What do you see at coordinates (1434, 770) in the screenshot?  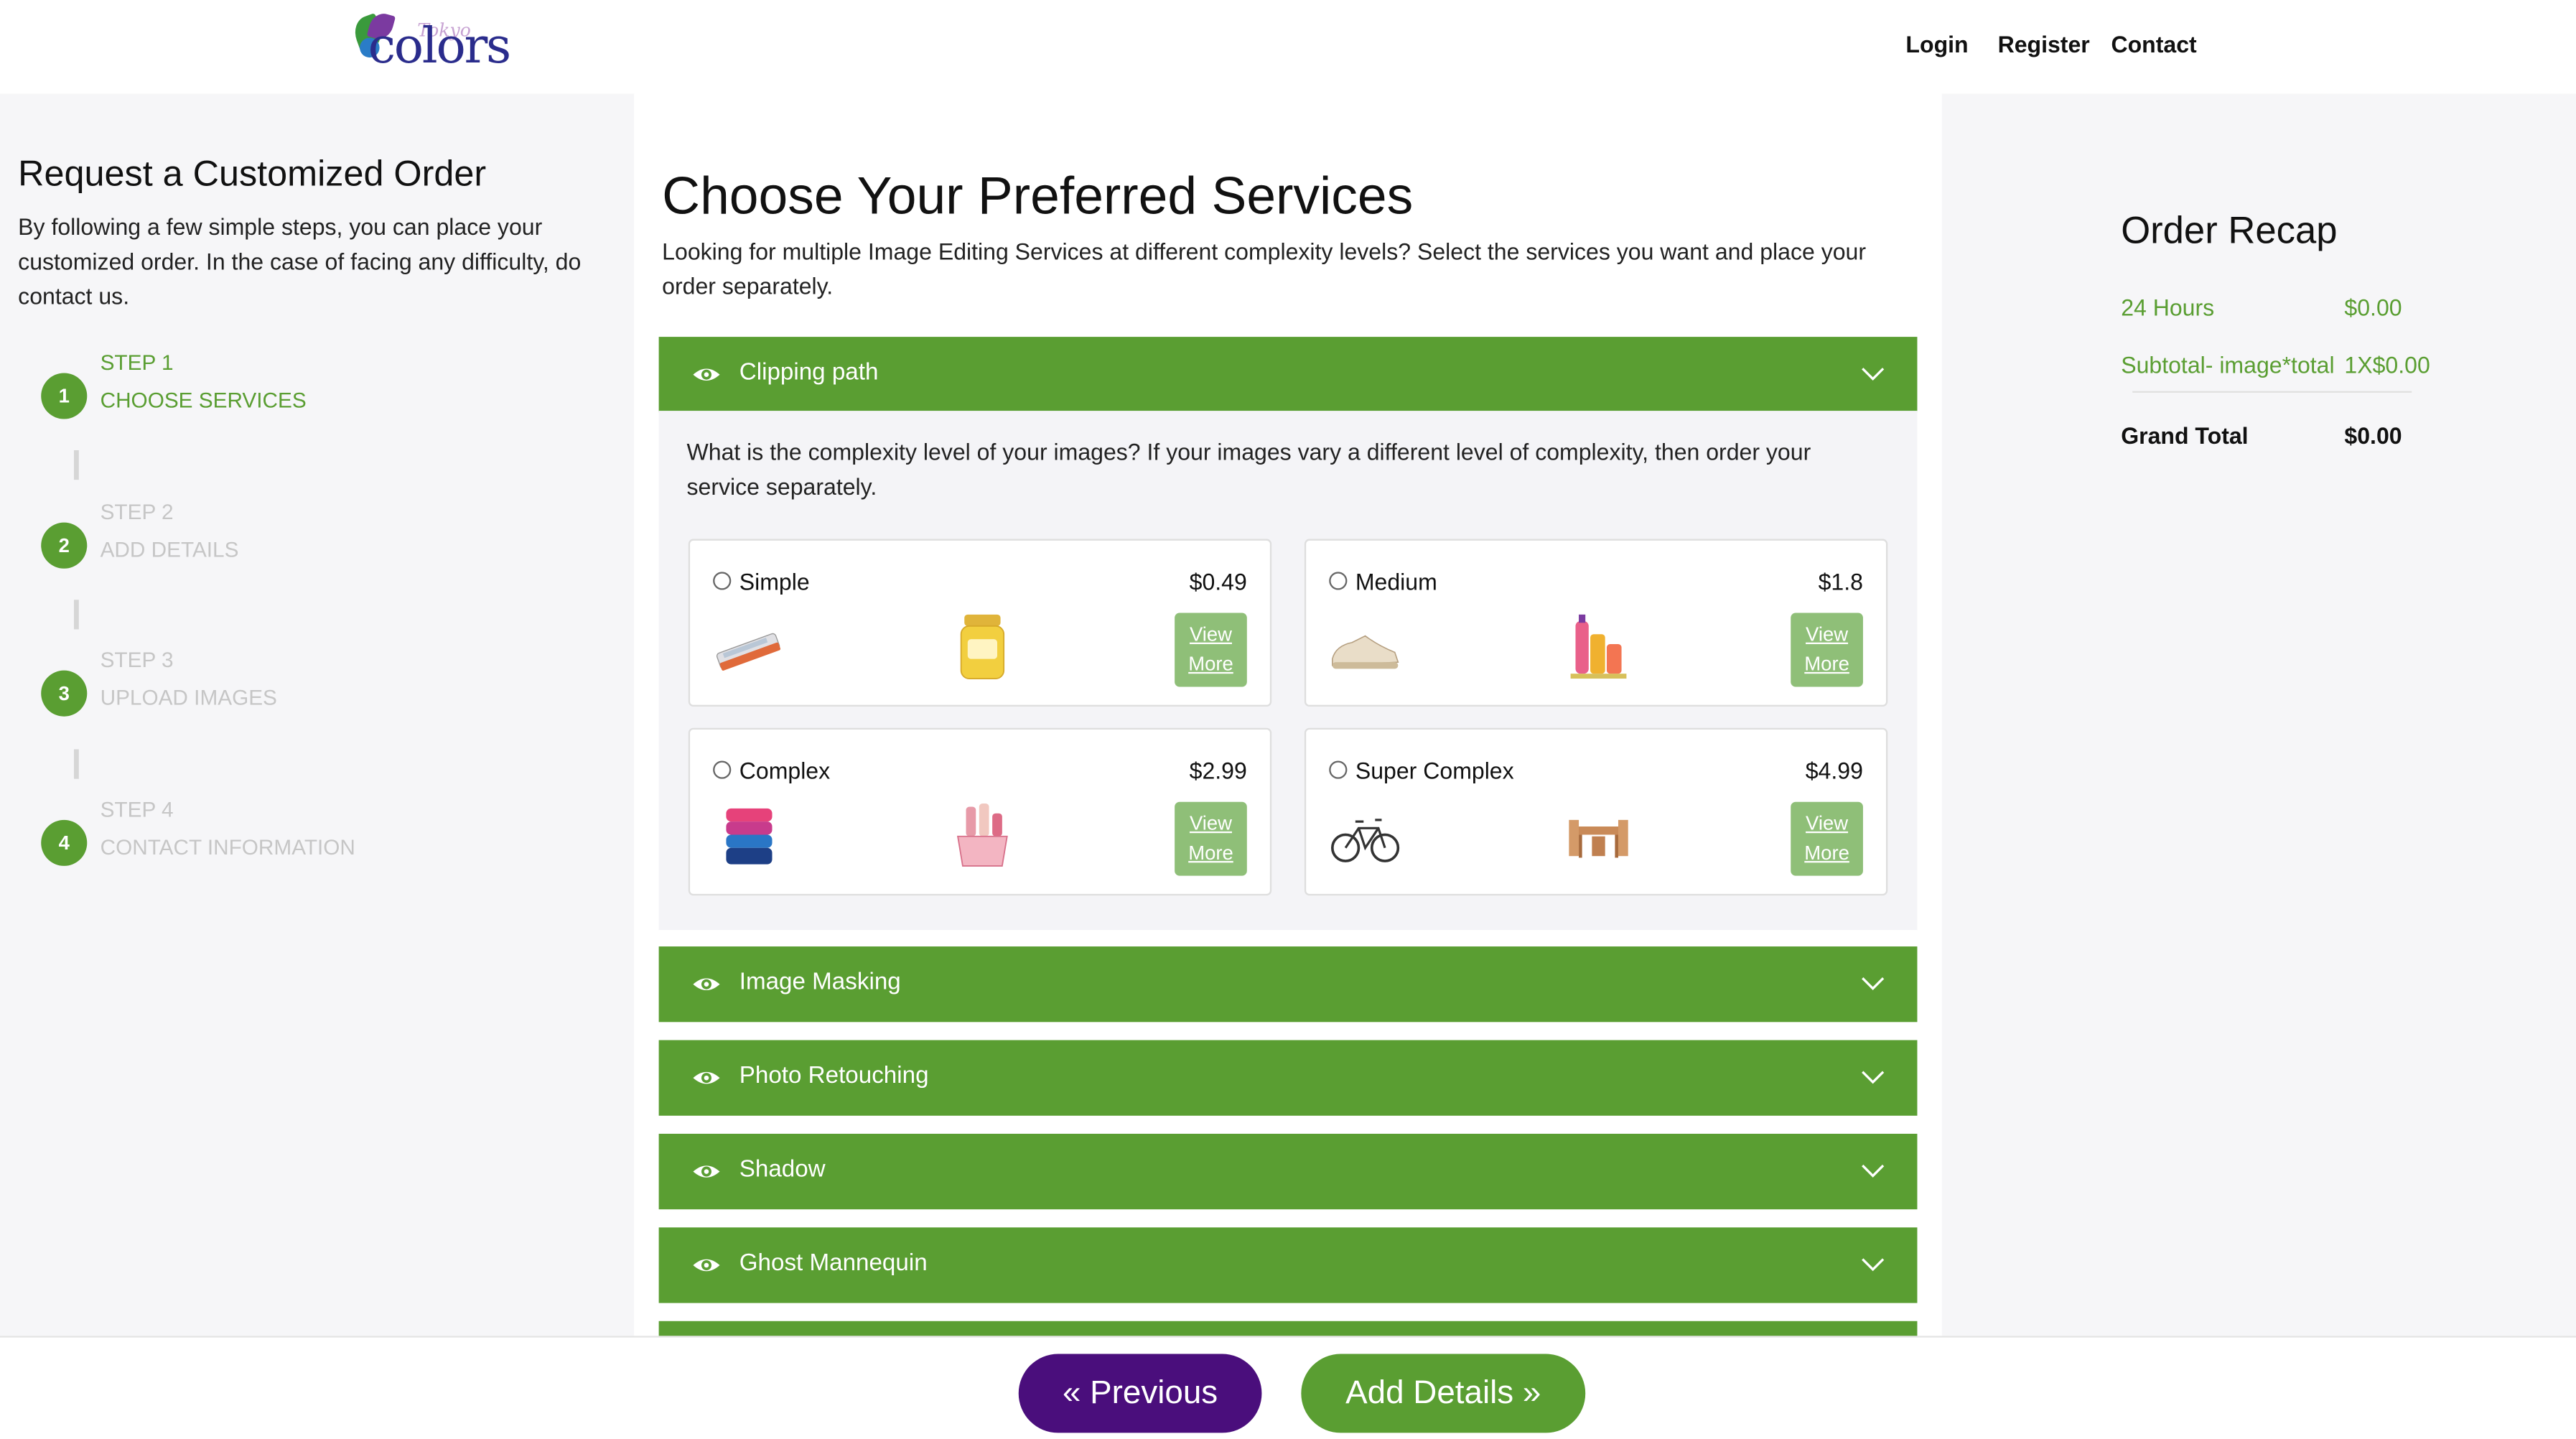 I see `option-name: Super Complex` at bounding box center [1434, 770].